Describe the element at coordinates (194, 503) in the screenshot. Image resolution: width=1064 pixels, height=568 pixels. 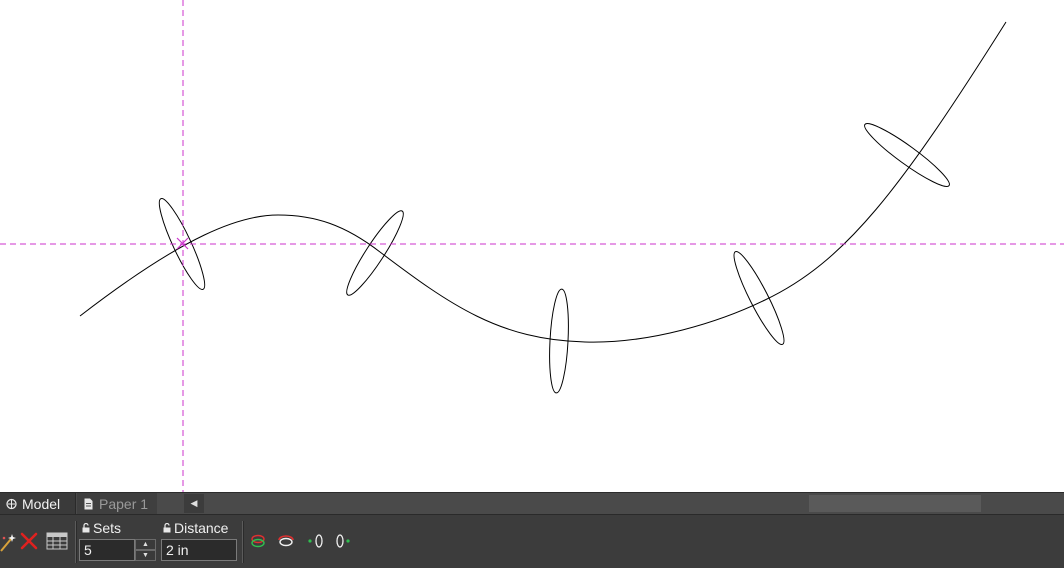
I see `tab-scroll-left-button: ◀` at that location.